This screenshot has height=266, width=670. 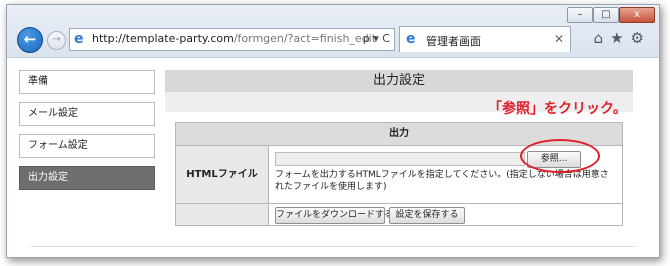 I want to click on url-host: http://template-party.com, so click(x=163, y=38).